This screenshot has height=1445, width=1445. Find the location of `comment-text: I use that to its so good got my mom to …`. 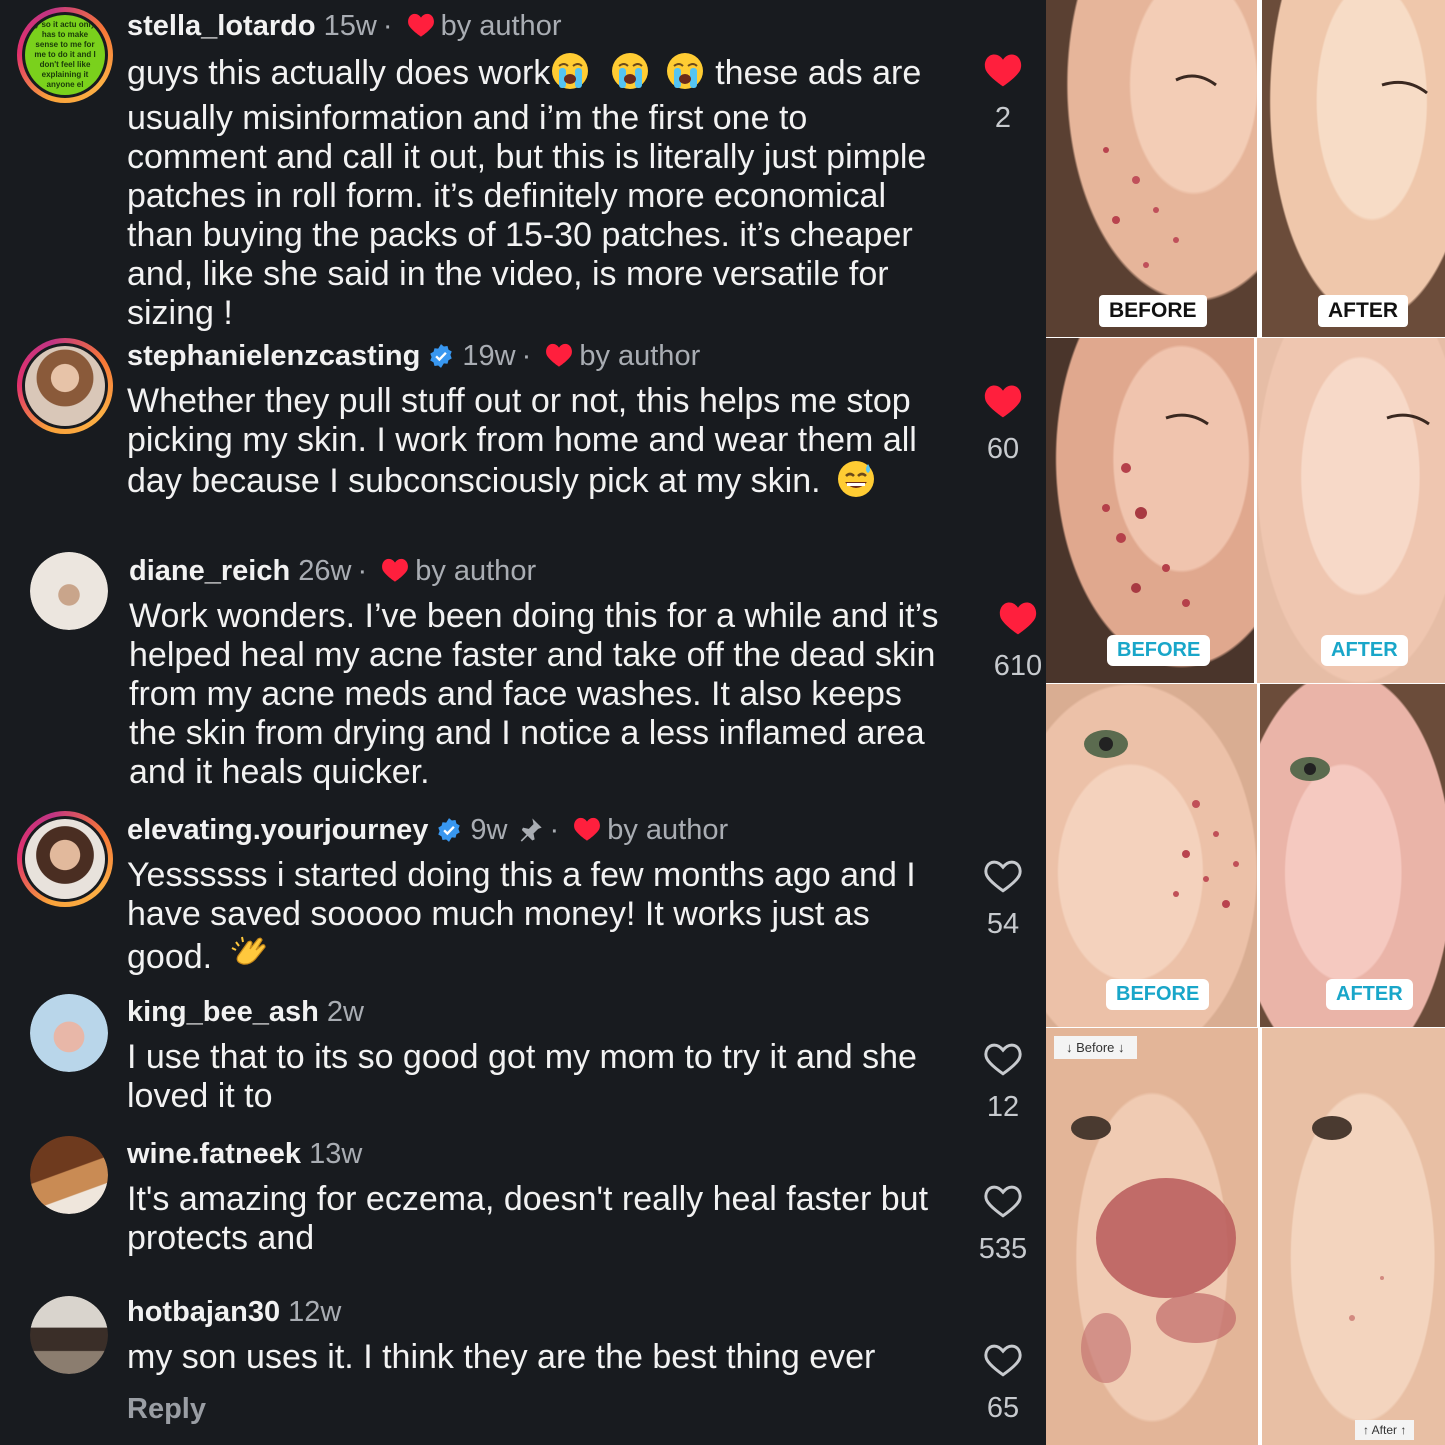

comment-text: I use that to its so good got my mom to … is located at coordinates (522, 1076).